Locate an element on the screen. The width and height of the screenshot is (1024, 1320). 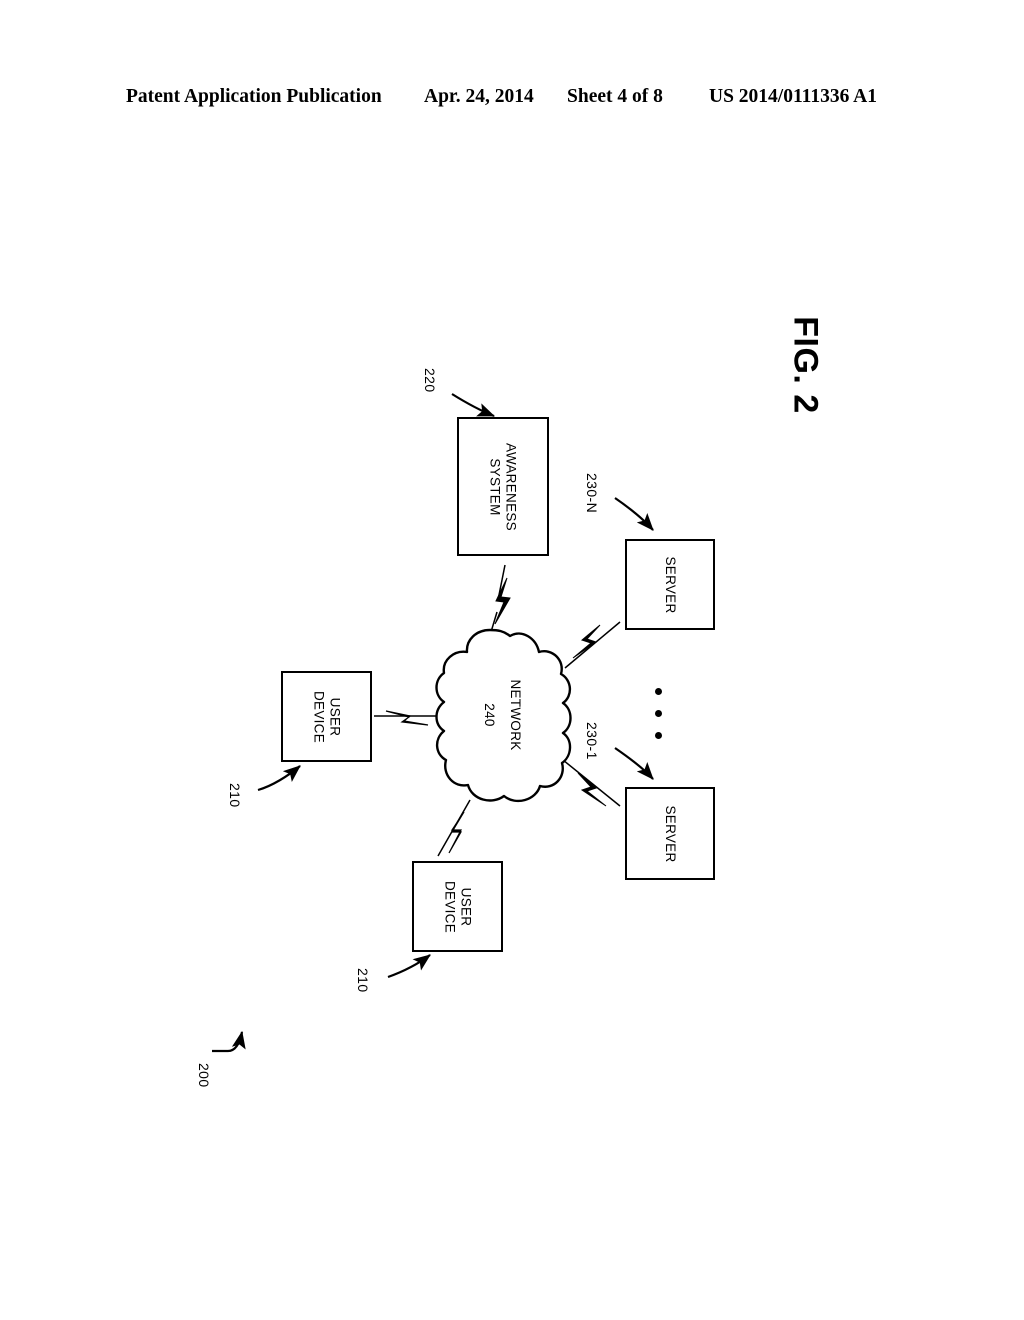
user-device-2-label: USER DEVICE is located at coordinates (458, 906).